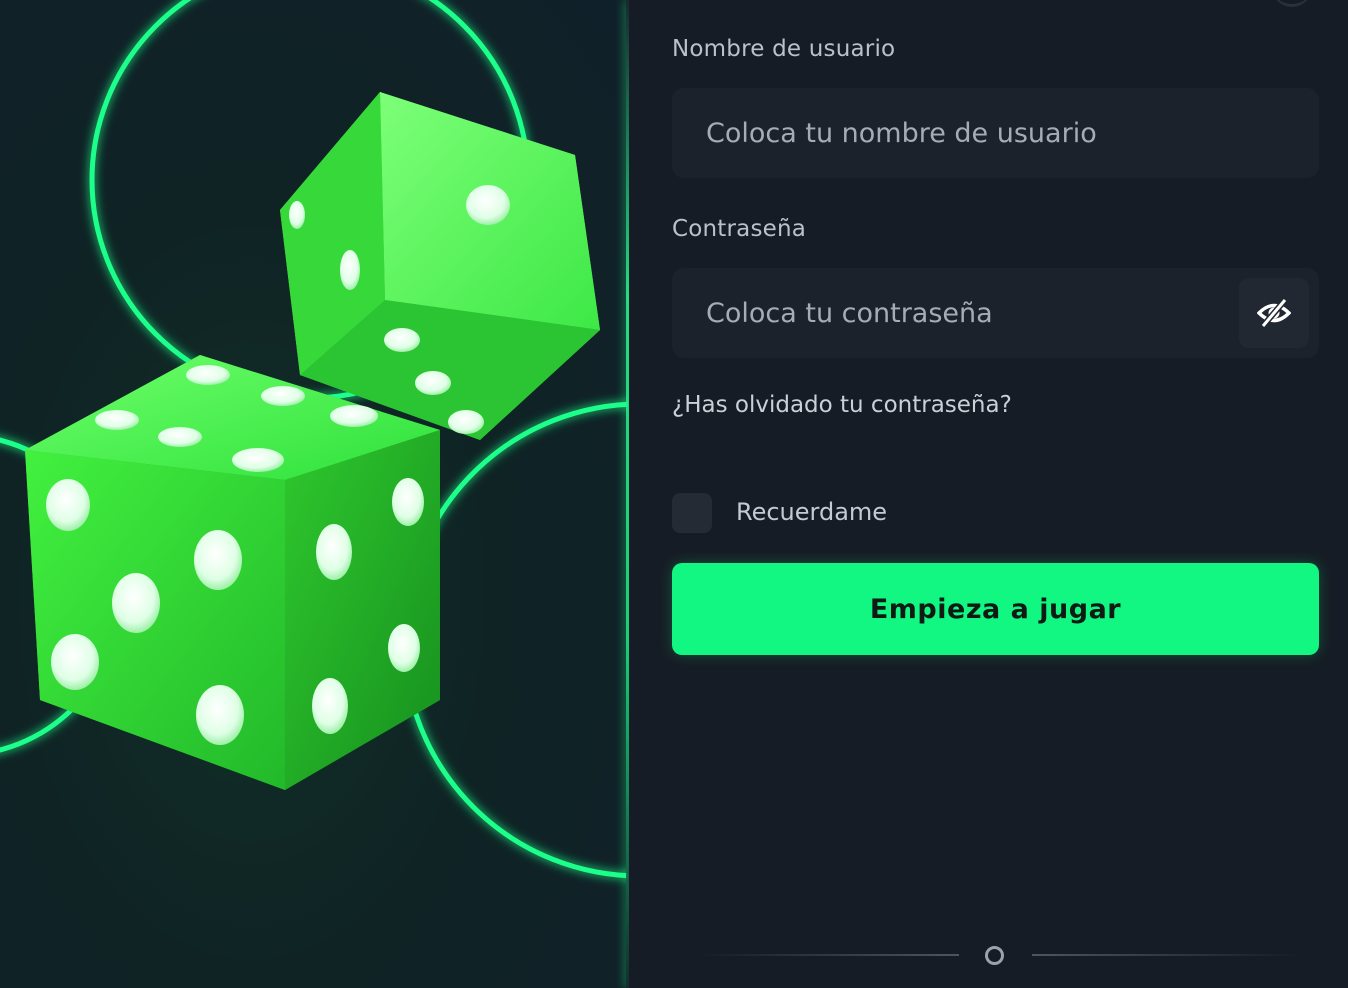 This screenshot has width=1348, height=988. What do you see at coordinates (829, 955) in the screenshot?
I see `separator-line-left` at bounding box center [829, 955].